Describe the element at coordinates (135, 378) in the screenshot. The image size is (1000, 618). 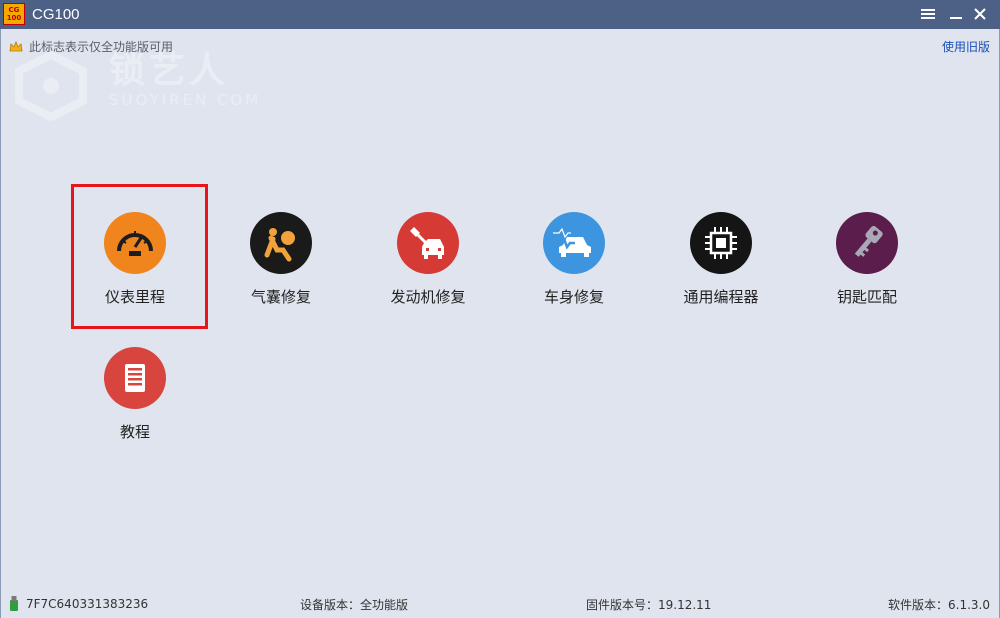
I see `document-icon` at that location.